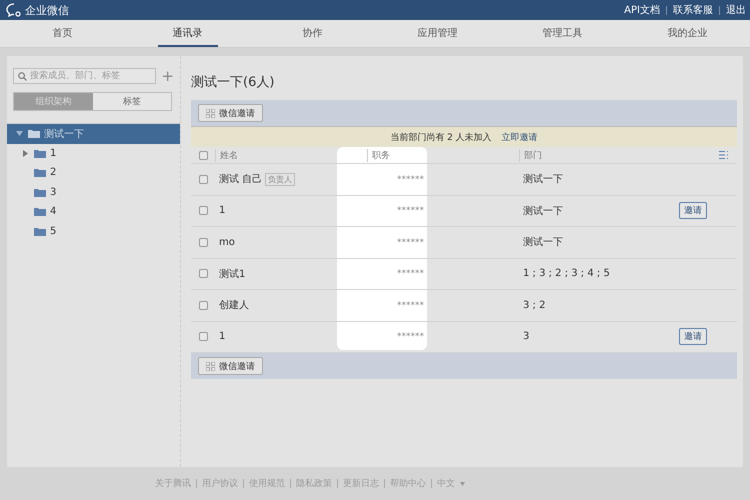 This screenshot has width=750, height=500. I want to click on notice-text: 当前部门尚有 2 人未加入, so click(441, 138).